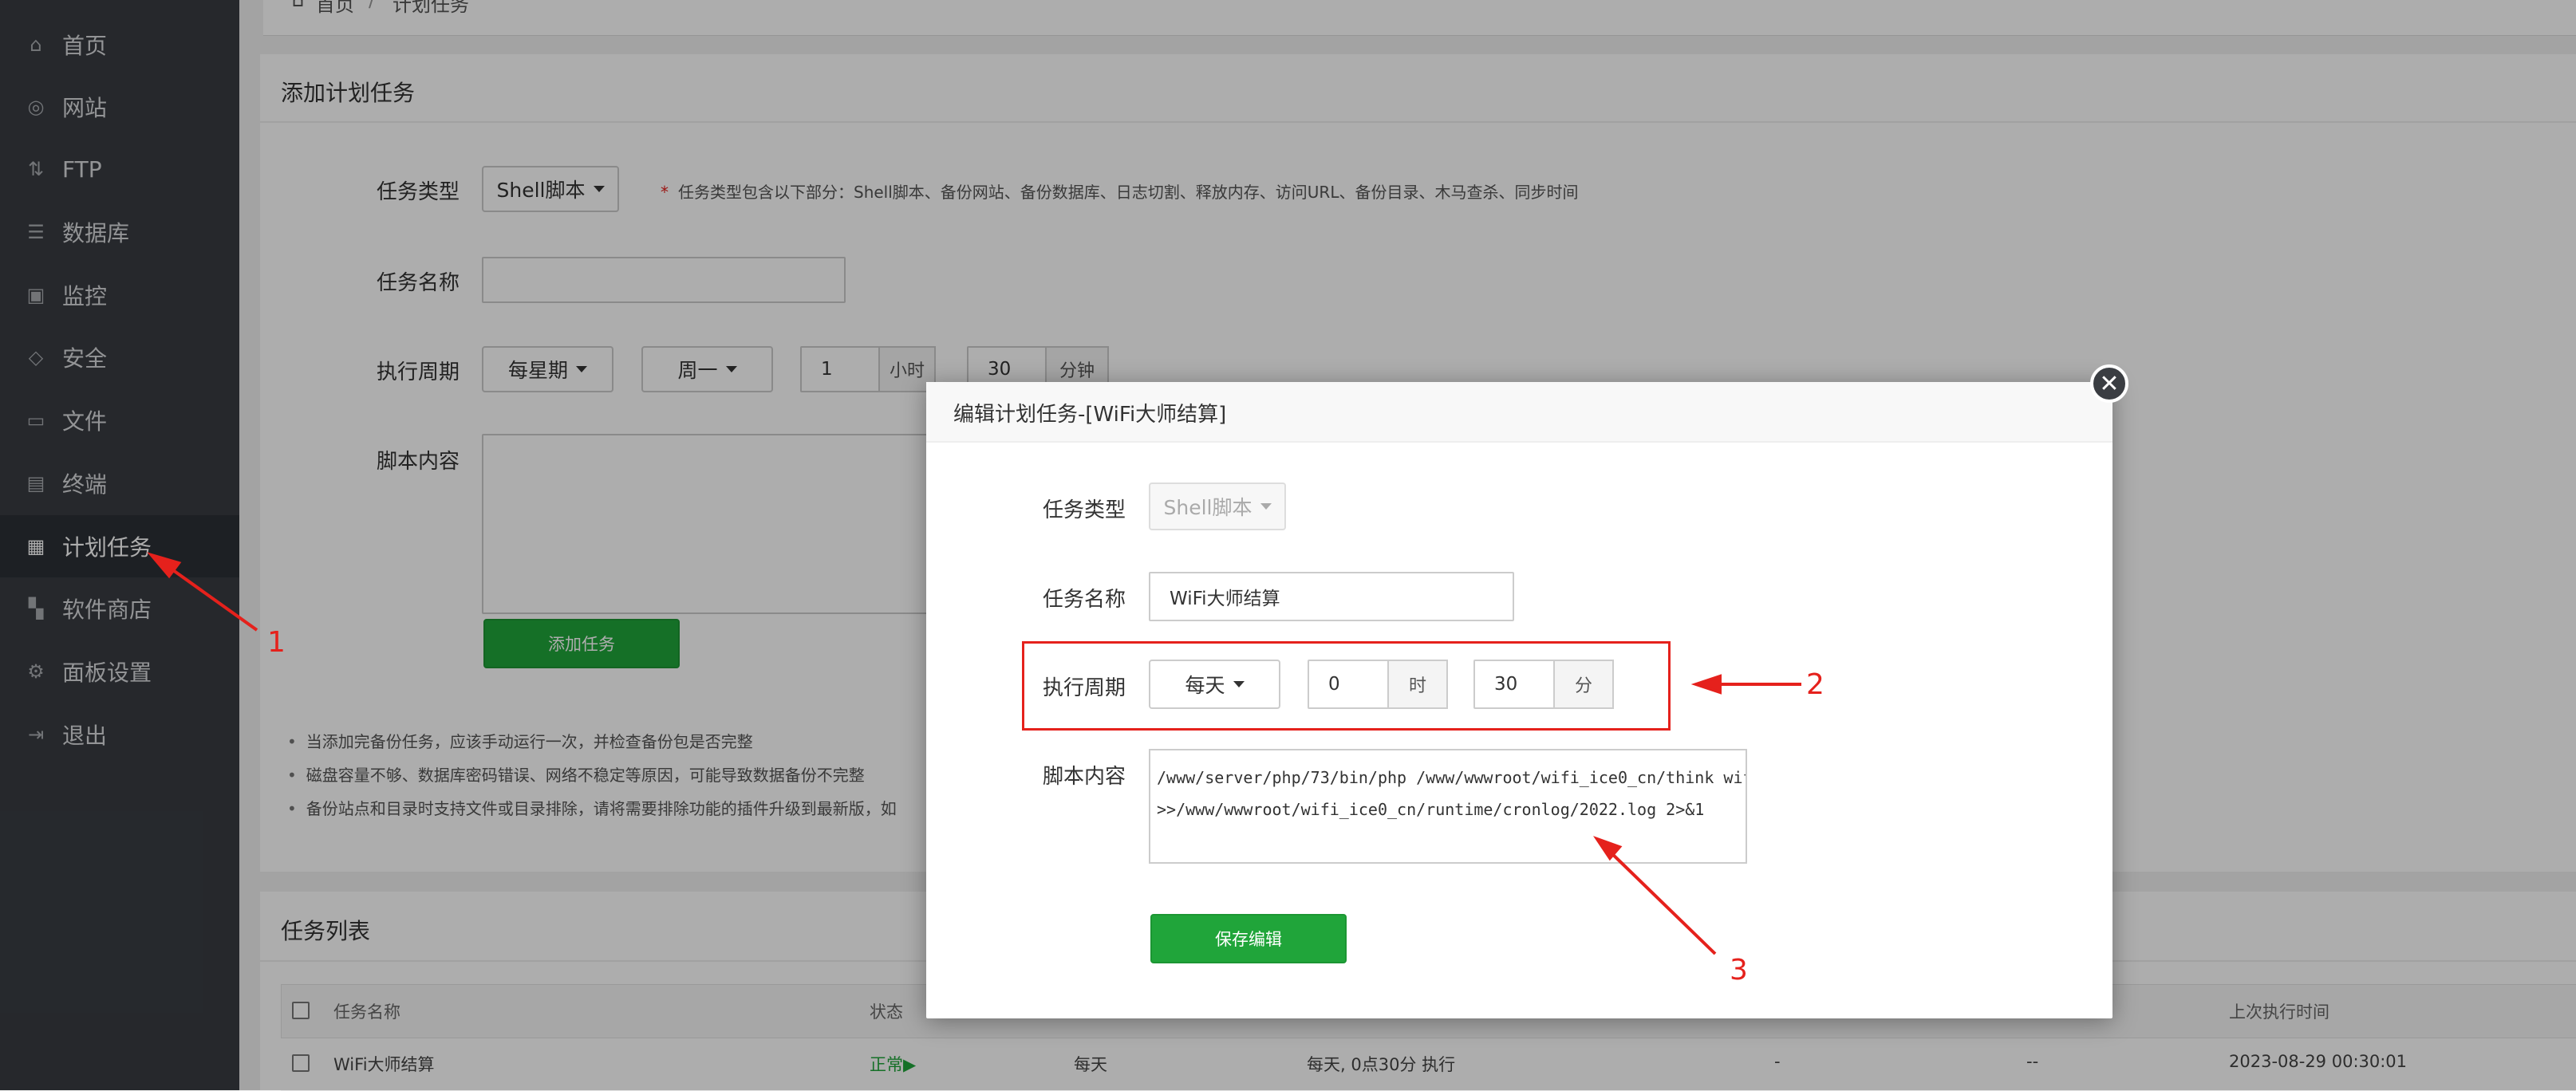  I want to click on arrow-3-head, so click(1608, 849).